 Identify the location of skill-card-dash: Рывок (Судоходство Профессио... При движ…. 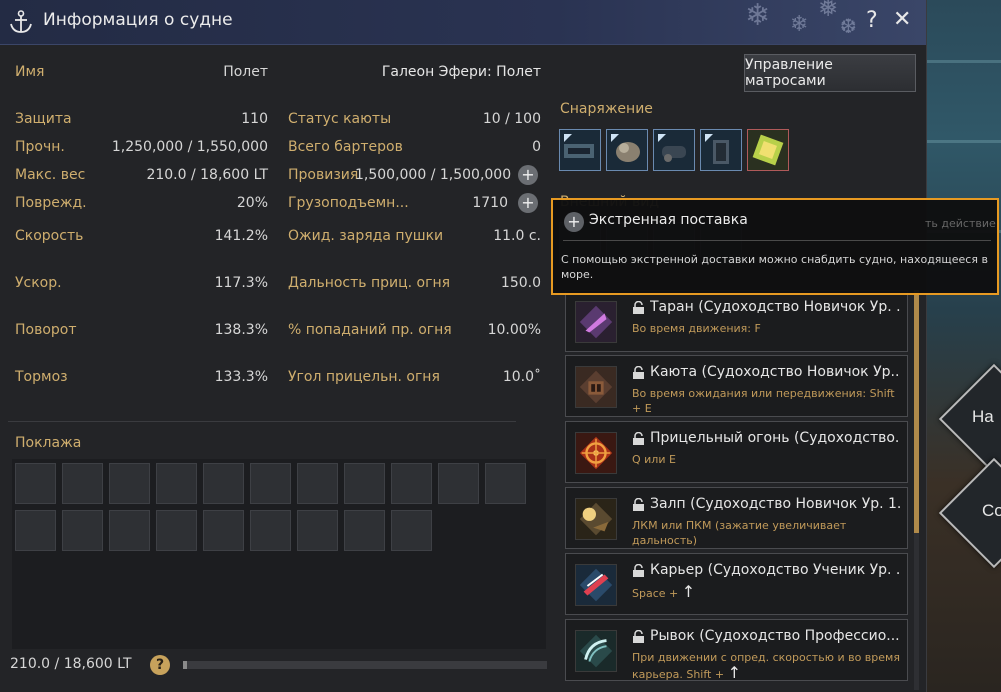
(736, 650).